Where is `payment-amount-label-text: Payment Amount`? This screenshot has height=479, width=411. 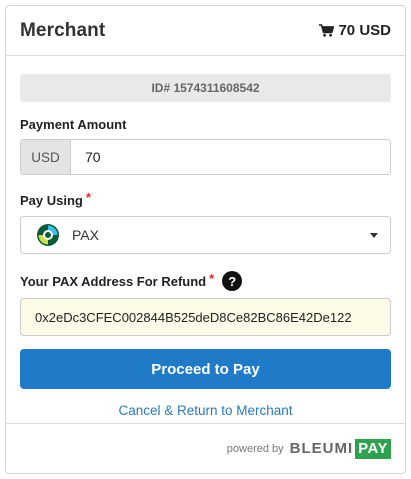
payment-amount-label-text: Payment Amount is located at coordinates (73, 124).